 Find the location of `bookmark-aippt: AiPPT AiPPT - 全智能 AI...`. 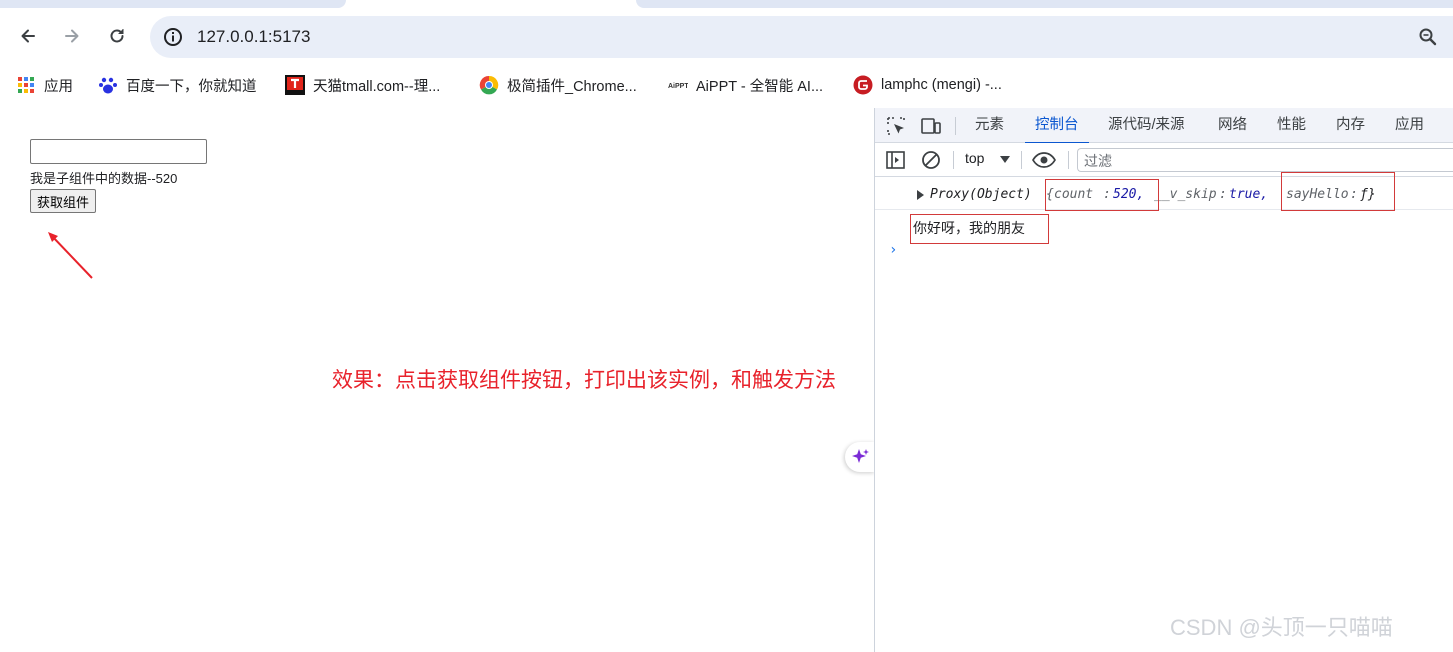

bookmark-aippt: AiPPT AiPPT - 全智能 AI... is located at coordinates (745, 85).